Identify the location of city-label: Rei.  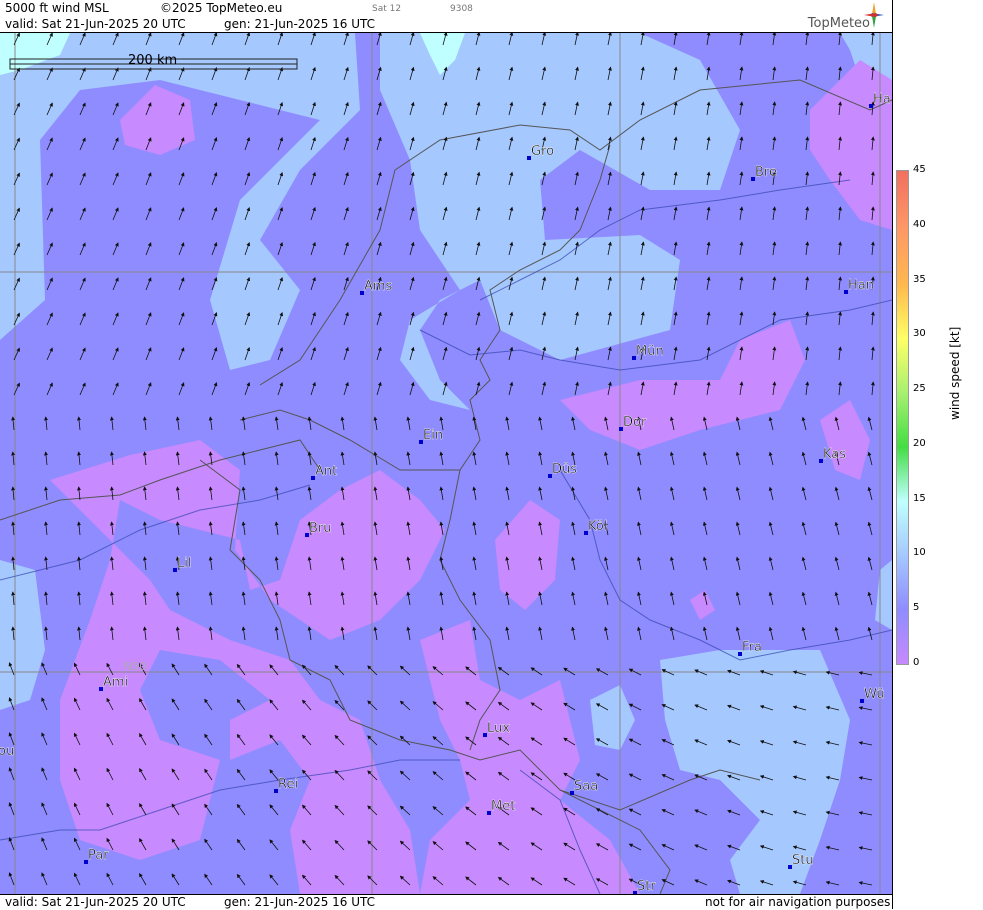
(288, 784).